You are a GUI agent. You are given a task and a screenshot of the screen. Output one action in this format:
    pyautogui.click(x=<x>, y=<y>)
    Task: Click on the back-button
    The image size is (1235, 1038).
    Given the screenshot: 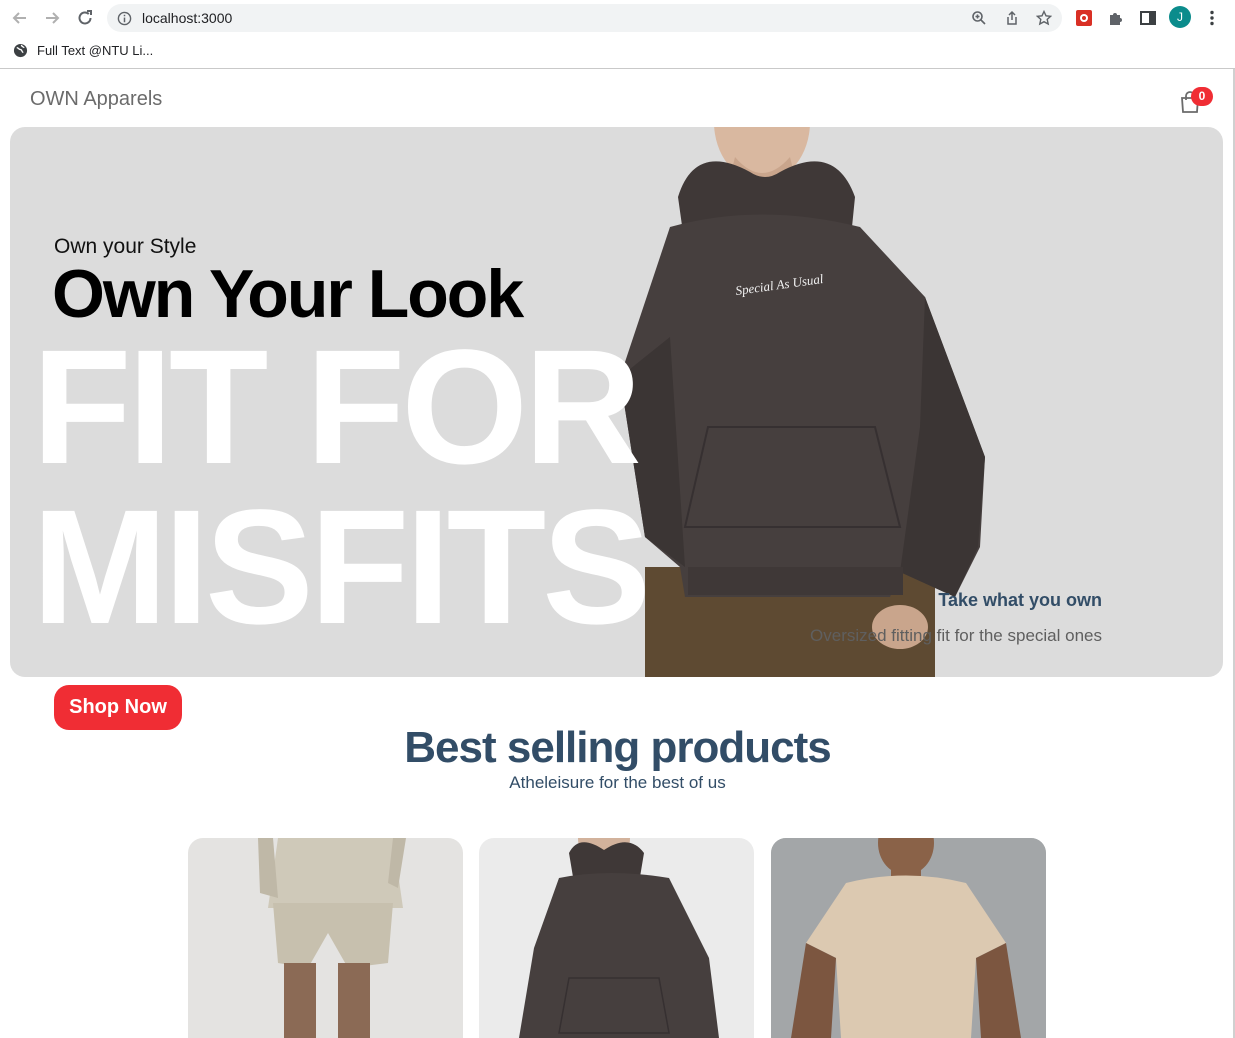 What is the action you would take?
    pyautogui.click(x=20, y=18)
    